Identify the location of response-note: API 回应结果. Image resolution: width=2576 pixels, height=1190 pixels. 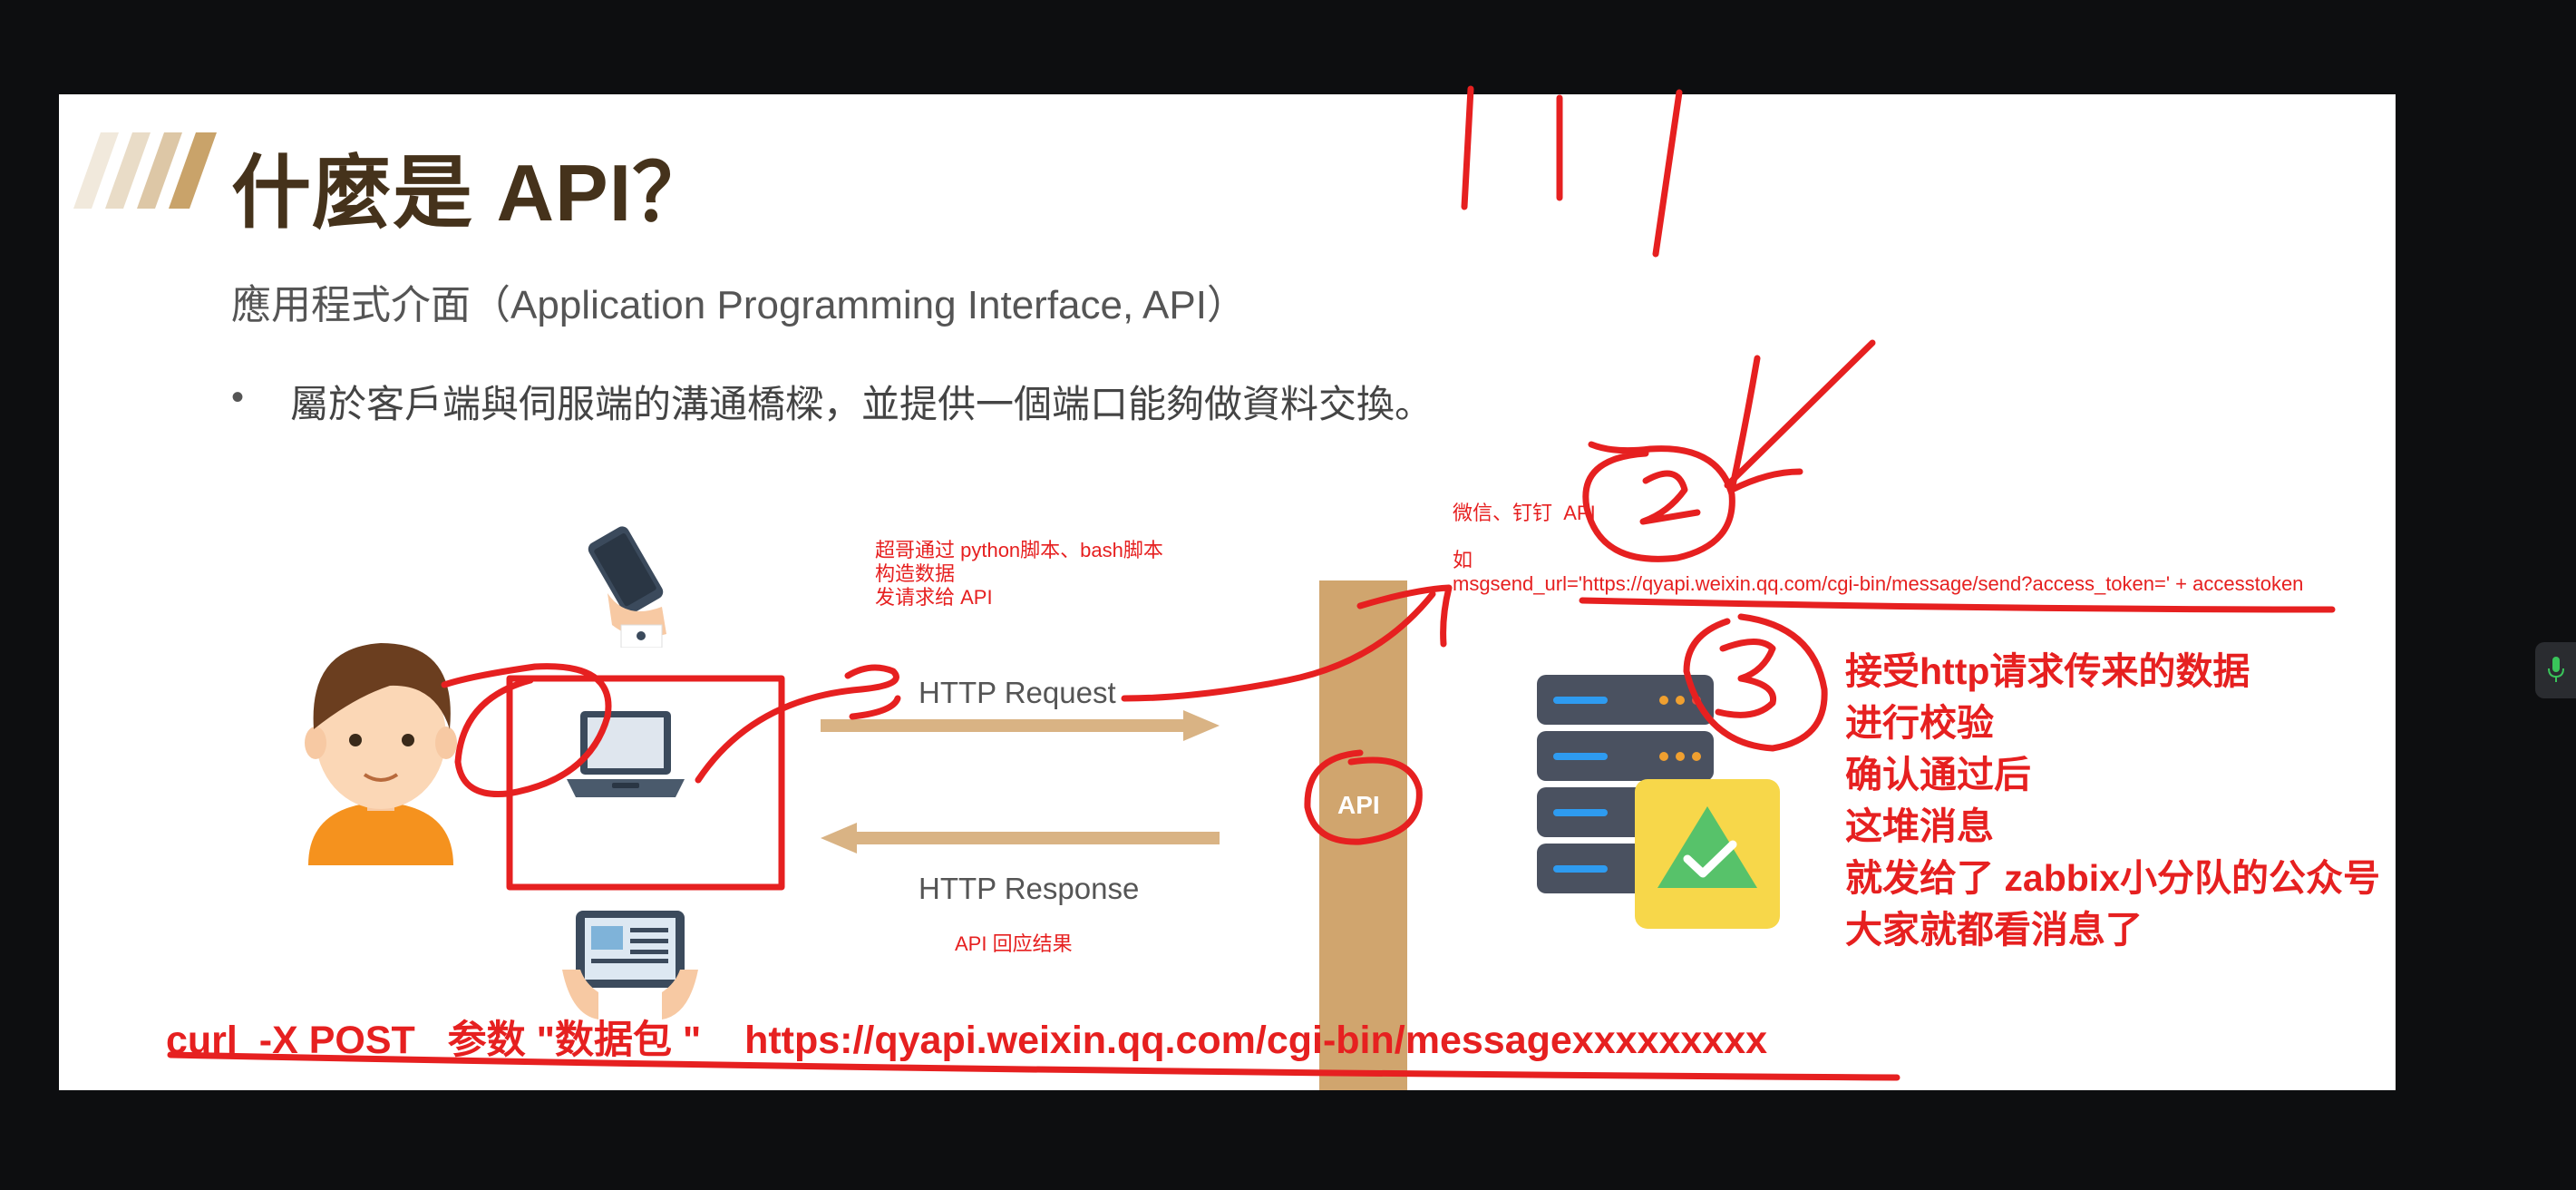
(1014, 943).